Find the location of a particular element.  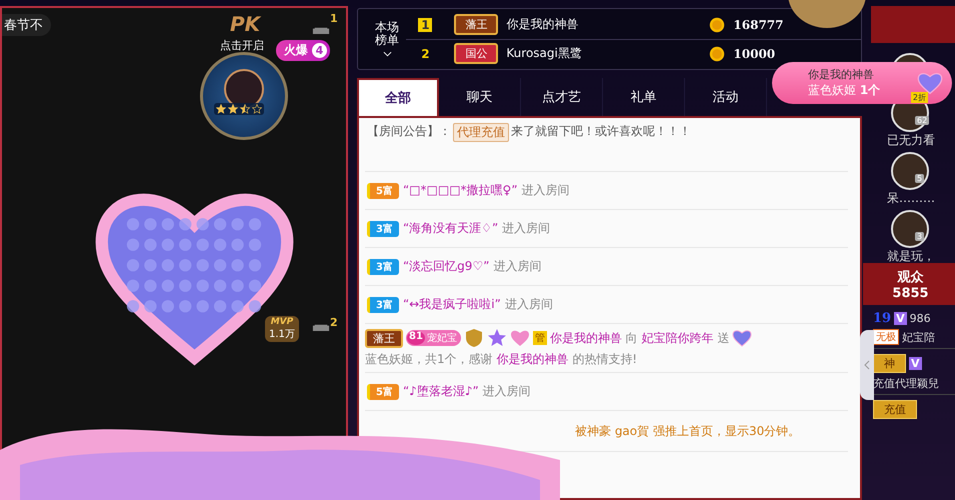

collapse-handle is located at coordinates (867, 365).